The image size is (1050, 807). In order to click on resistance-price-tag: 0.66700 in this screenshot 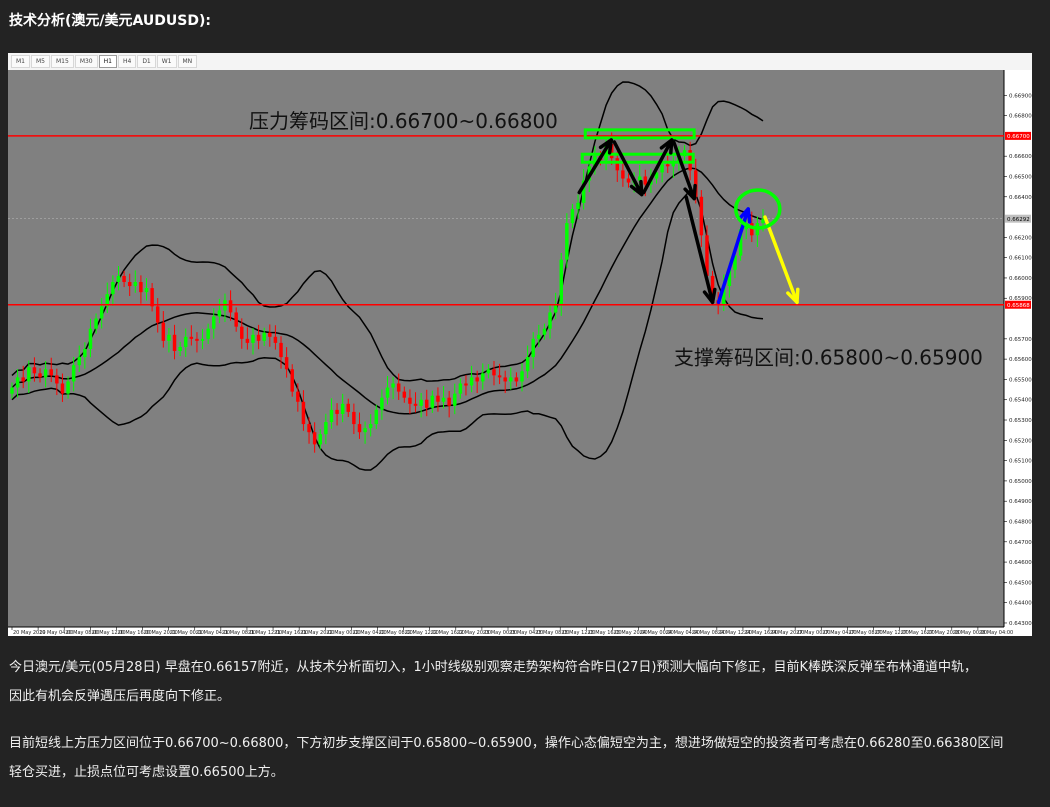, I will do `click(1018, 137)`.